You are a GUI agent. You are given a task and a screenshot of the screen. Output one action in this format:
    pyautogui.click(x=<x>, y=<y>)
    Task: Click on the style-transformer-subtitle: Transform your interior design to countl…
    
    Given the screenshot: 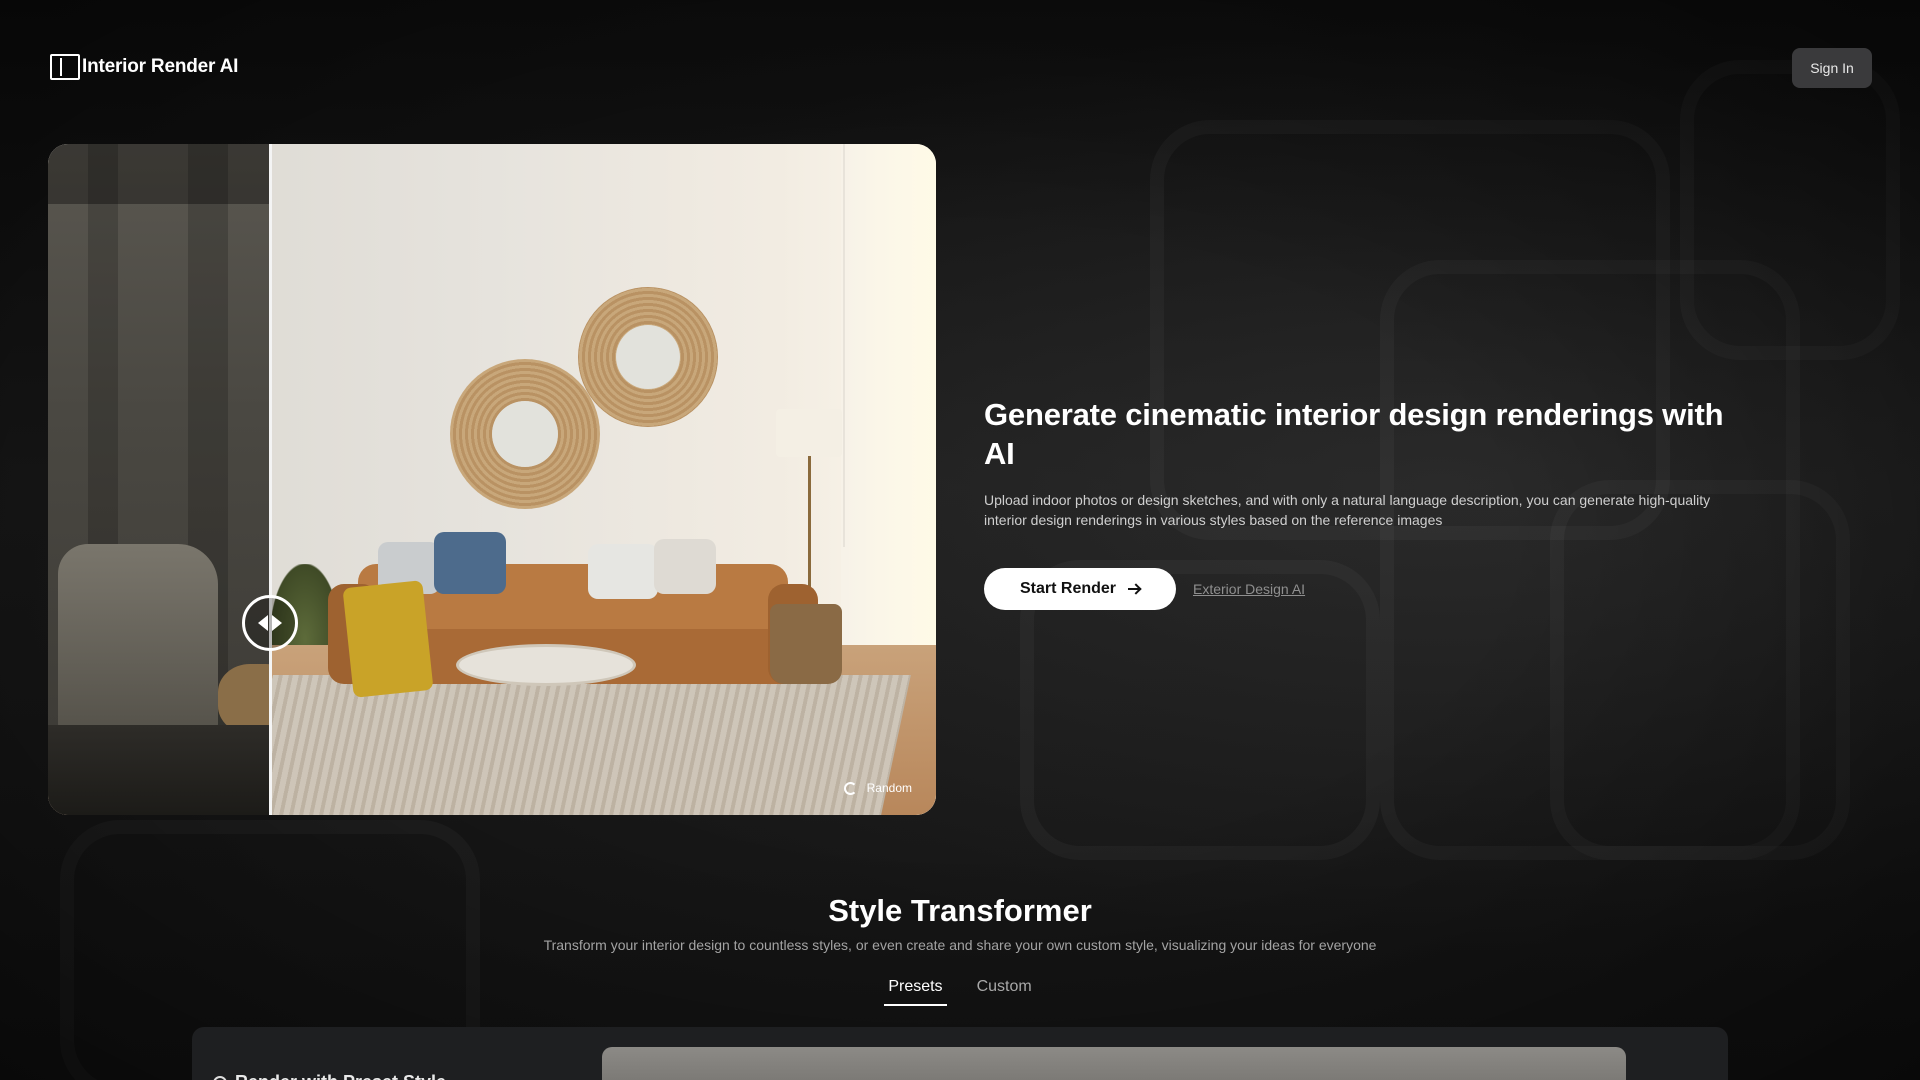 What is the action you would take?
    pyautogui.click(x=960, y=945)
    